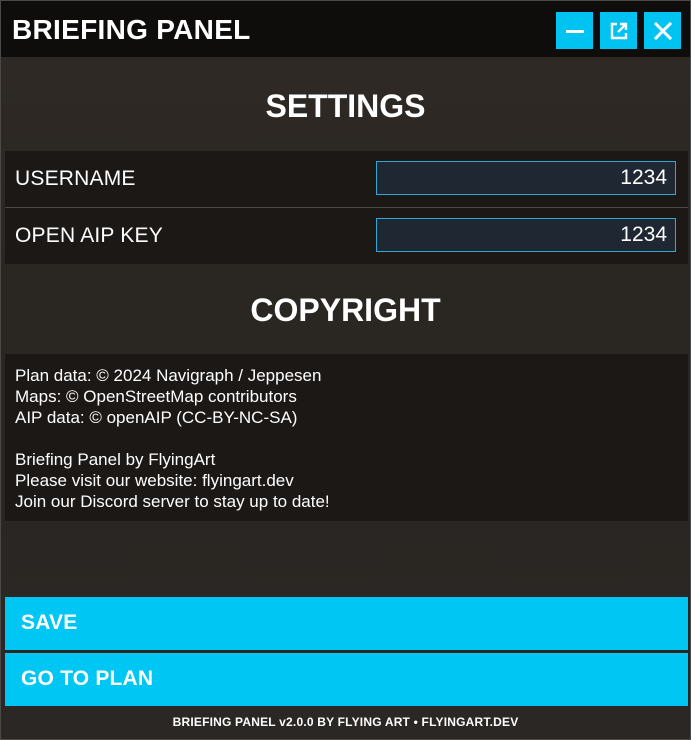 The image size is (691, 740). I want to click on close-button, so click(662, 30).